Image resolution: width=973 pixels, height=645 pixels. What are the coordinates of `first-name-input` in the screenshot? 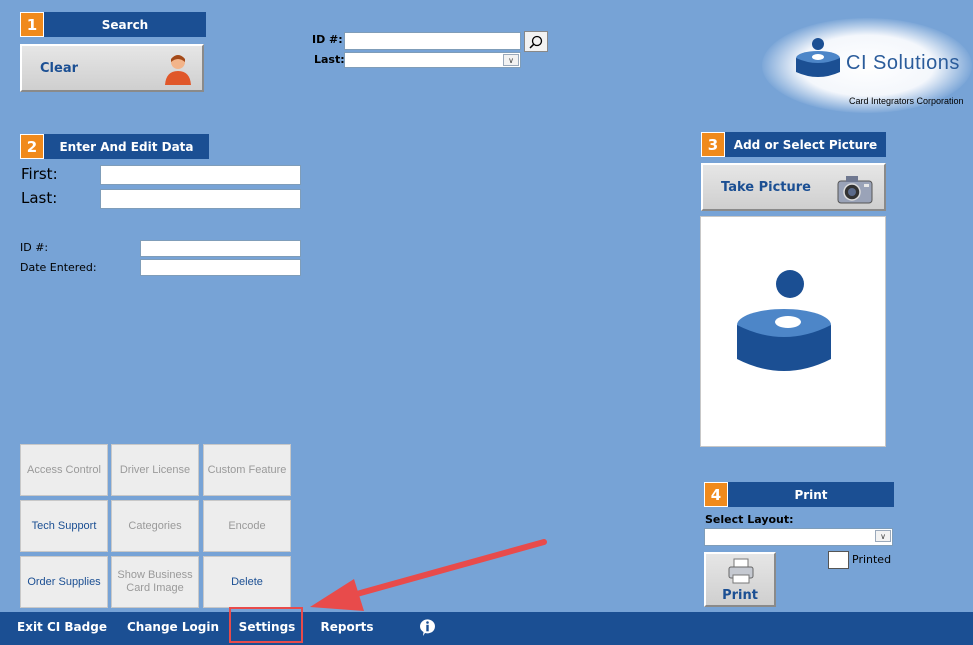 It's located at (200, 175).